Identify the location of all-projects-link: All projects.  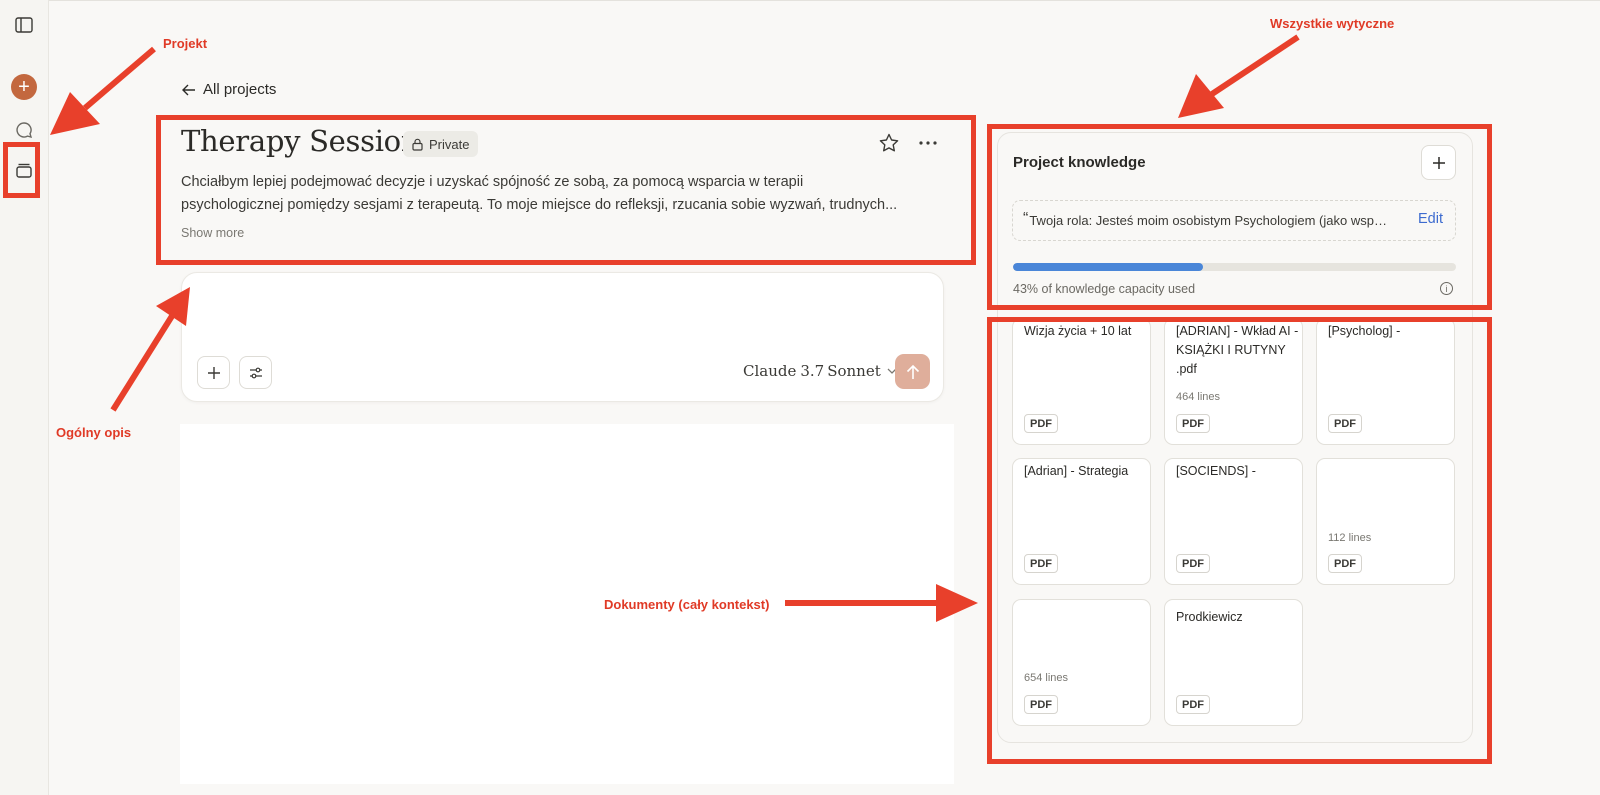
(229, 89).